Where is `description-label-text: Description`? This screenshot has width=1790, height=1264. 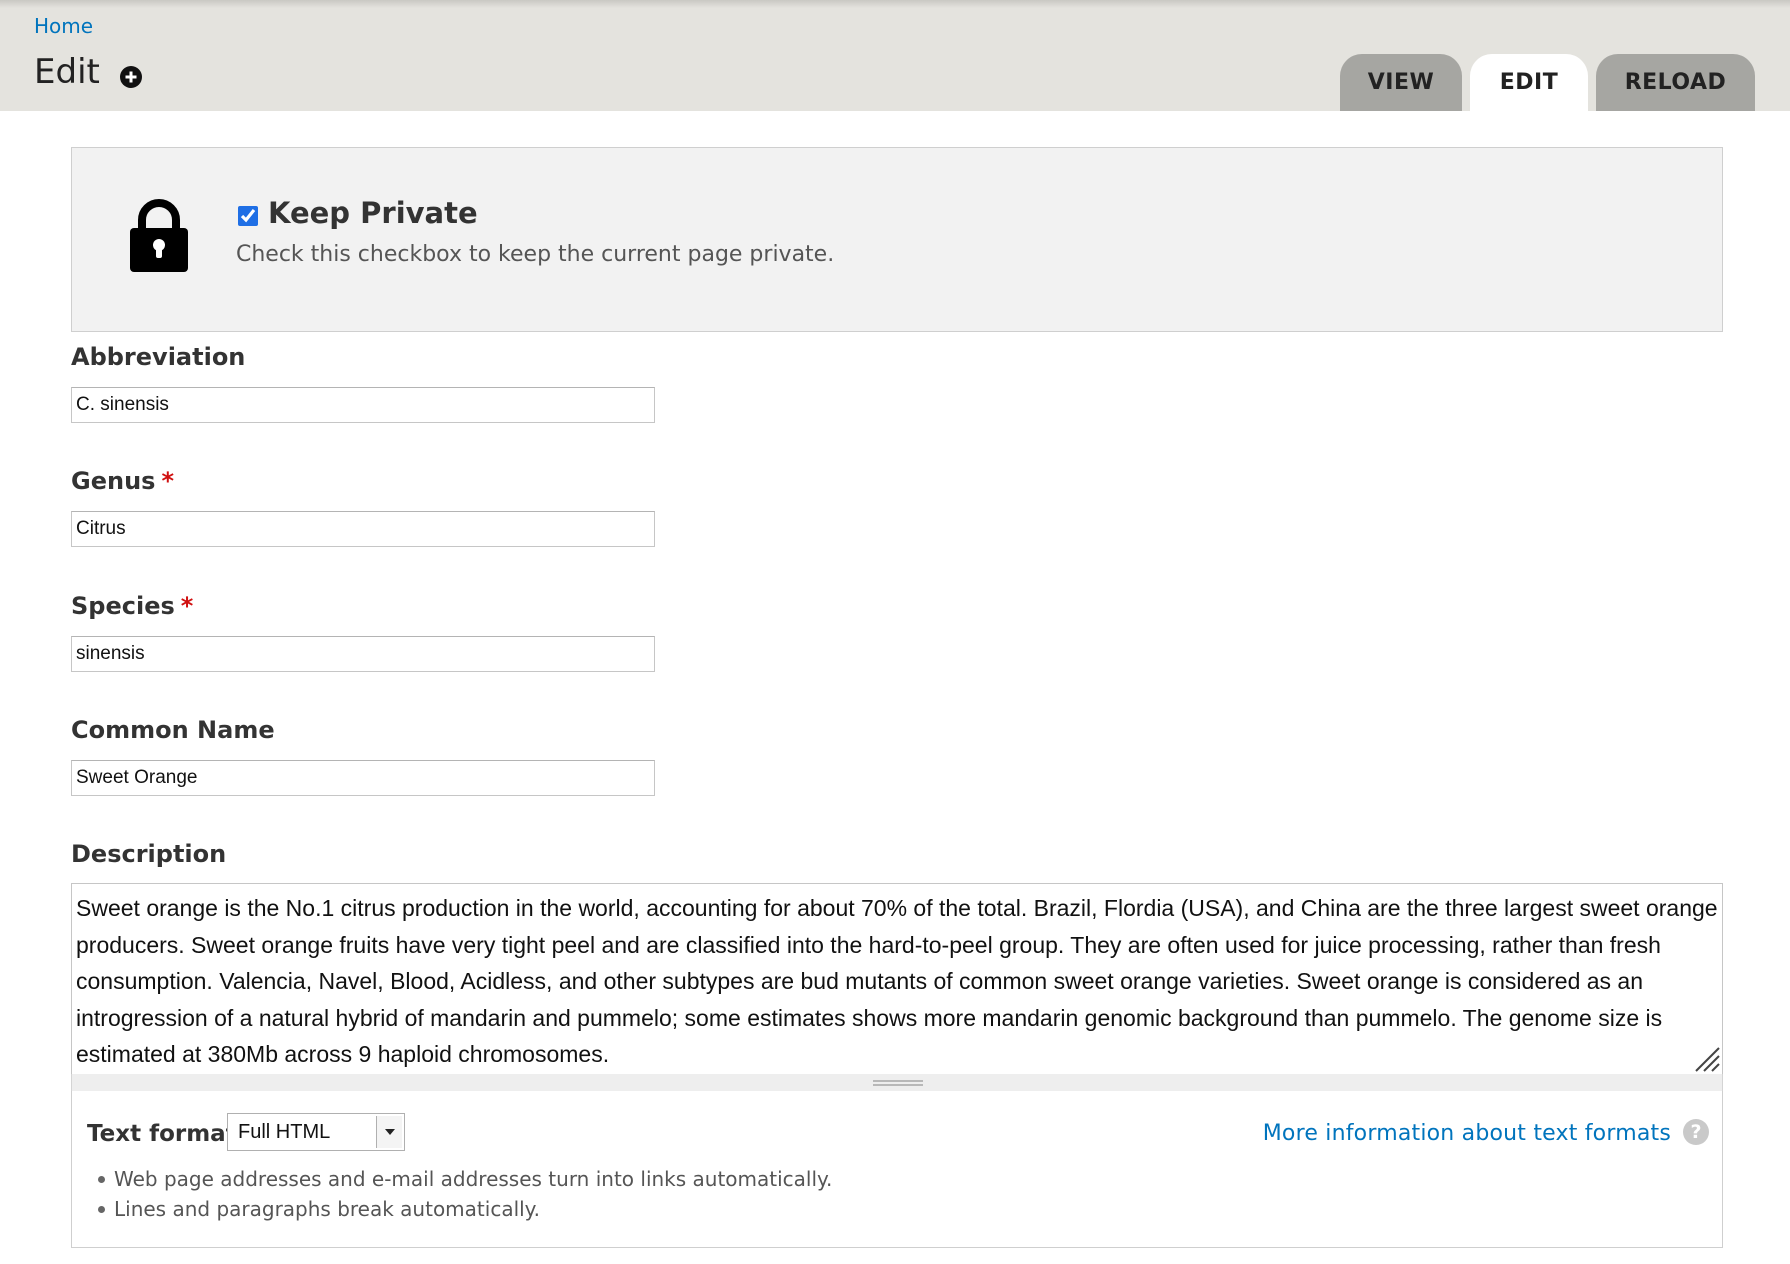
description-label-text: Description is located at coordinates (149, 854).